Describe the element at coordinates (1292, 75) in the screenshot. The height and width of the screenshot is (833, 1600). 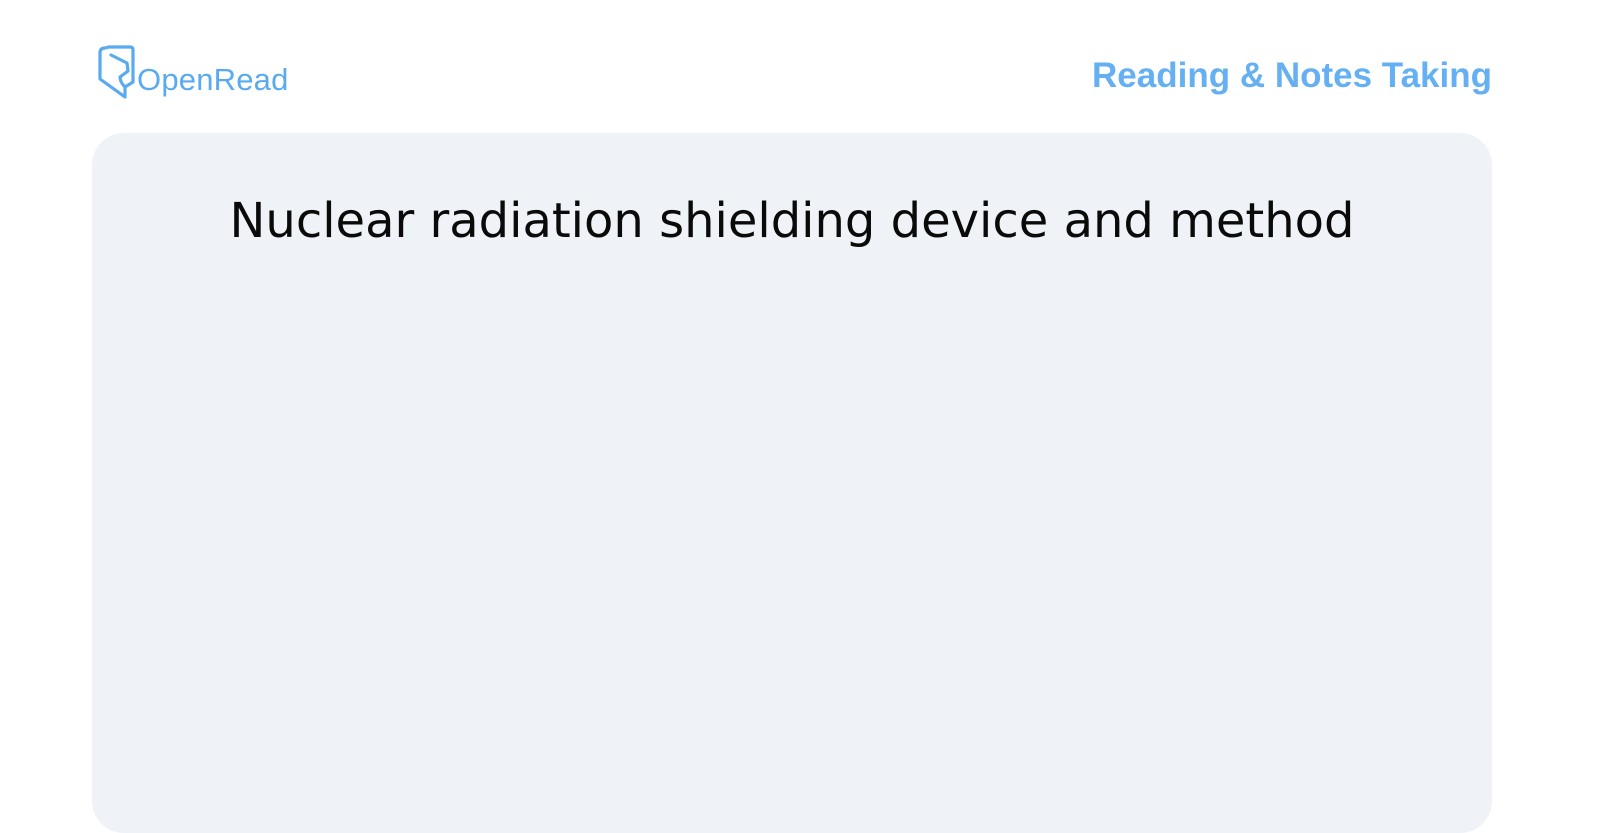
I see `header-tagline: Reading & Notes Taking` at that location.